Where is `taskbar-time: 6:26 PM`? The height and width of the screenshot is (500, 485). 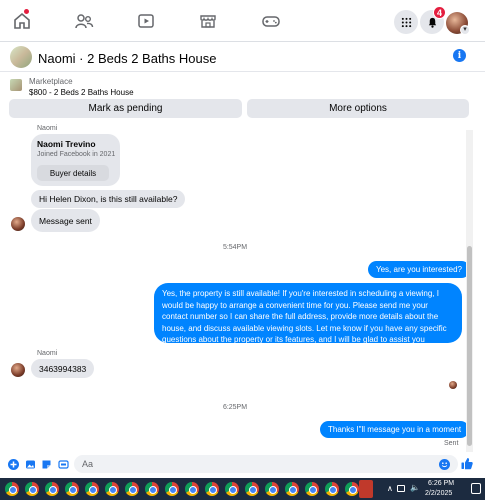 taskbar-time: 6:26 PM is located at coordinates (441, 483).